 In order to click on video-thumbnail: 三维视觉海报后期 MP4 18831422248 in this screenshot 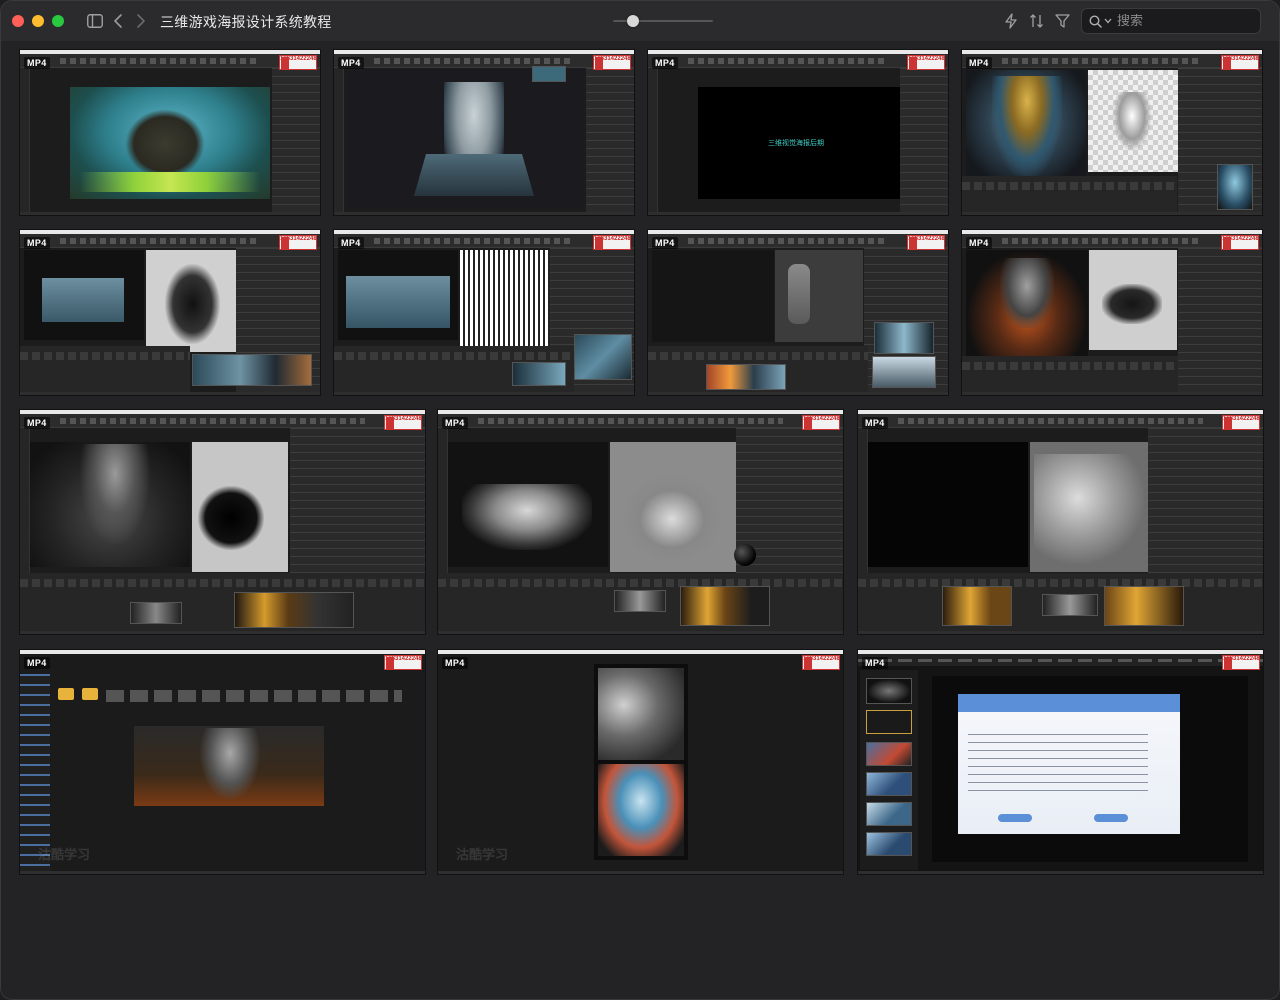, I will do `click(798, 132)`.